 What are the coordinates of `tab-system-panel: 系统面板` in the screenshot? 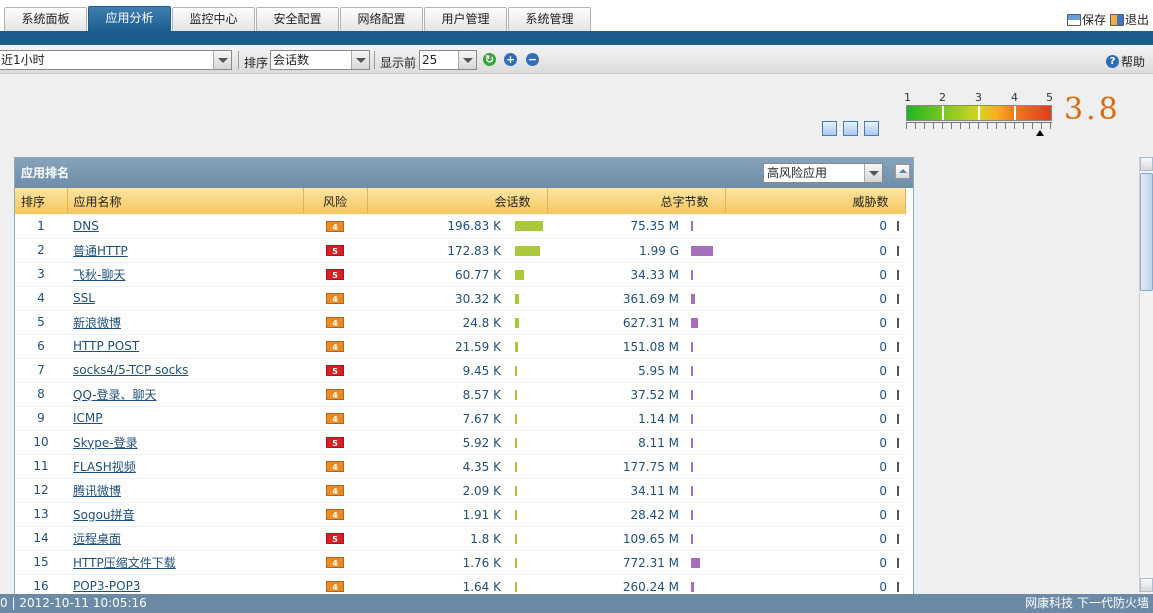 It's located at (45, 19).